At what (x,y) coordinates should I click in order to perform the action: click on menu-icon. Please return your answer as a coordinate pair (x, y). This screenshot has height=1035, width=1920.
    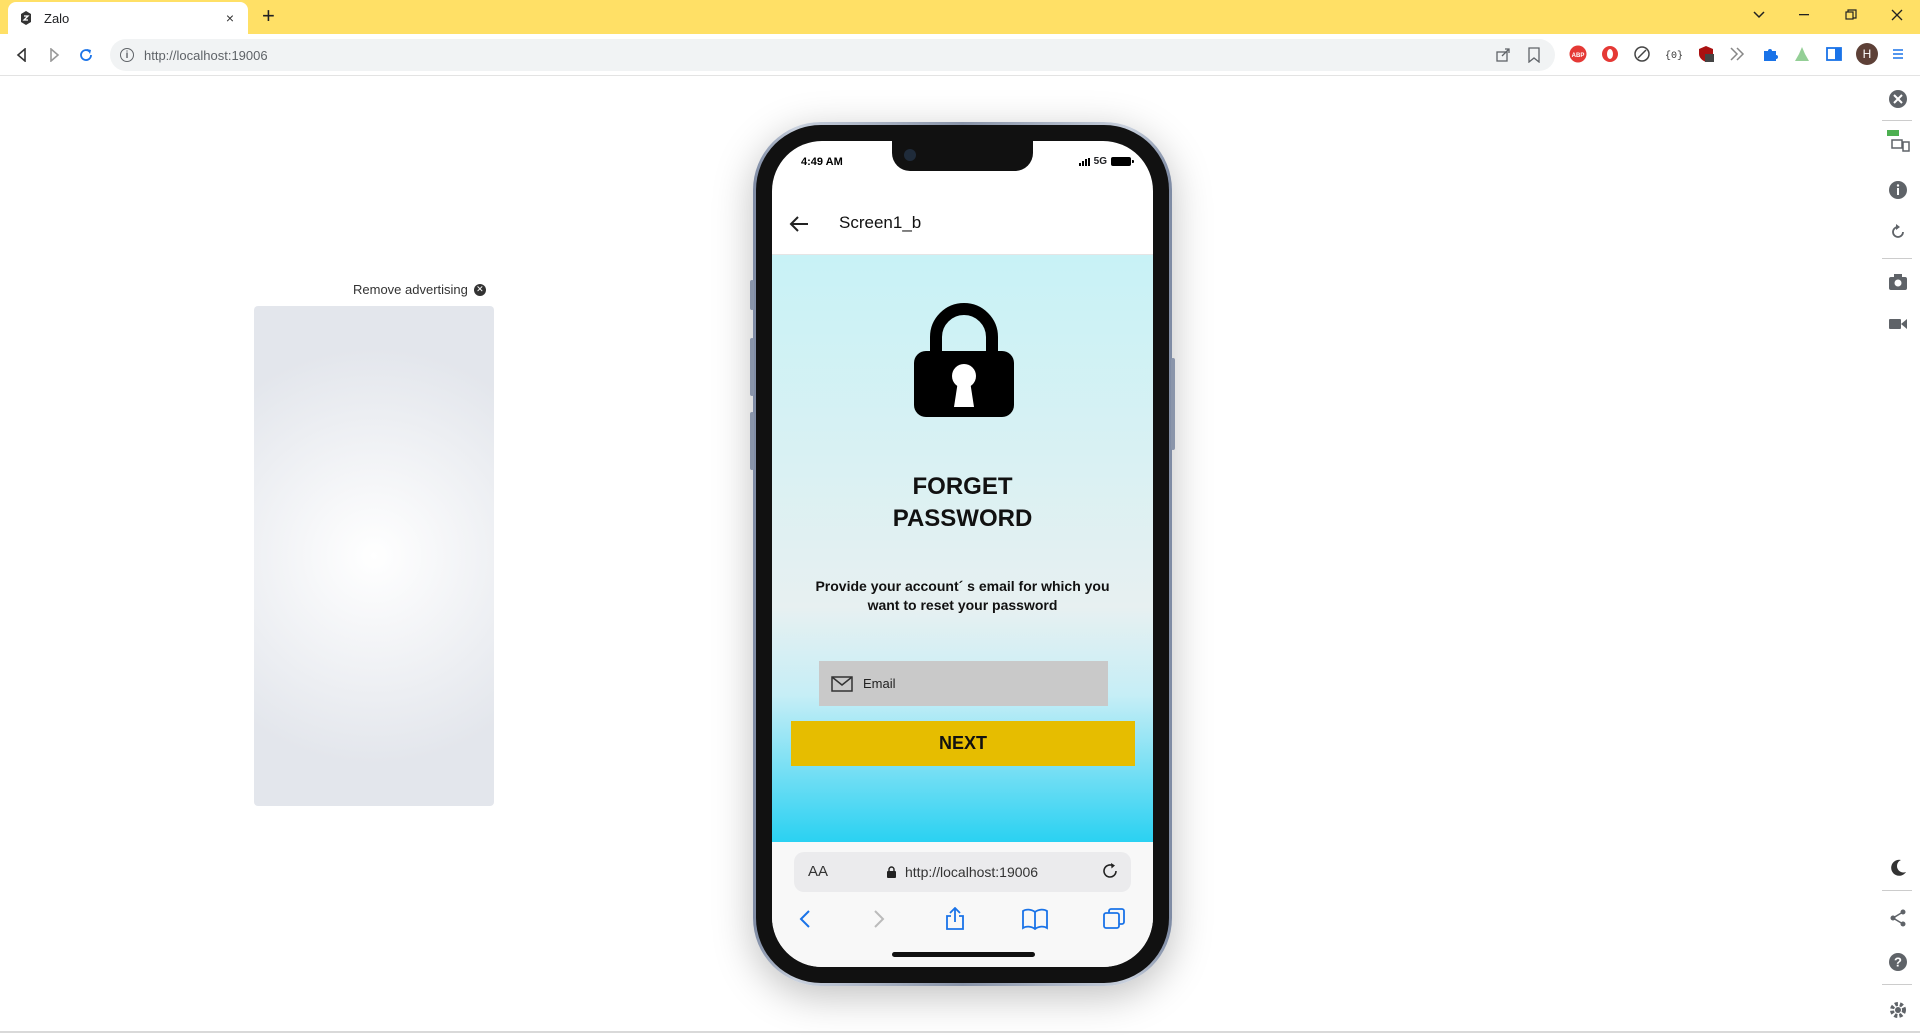
    Looking at the image, I should click on (1898, 54).